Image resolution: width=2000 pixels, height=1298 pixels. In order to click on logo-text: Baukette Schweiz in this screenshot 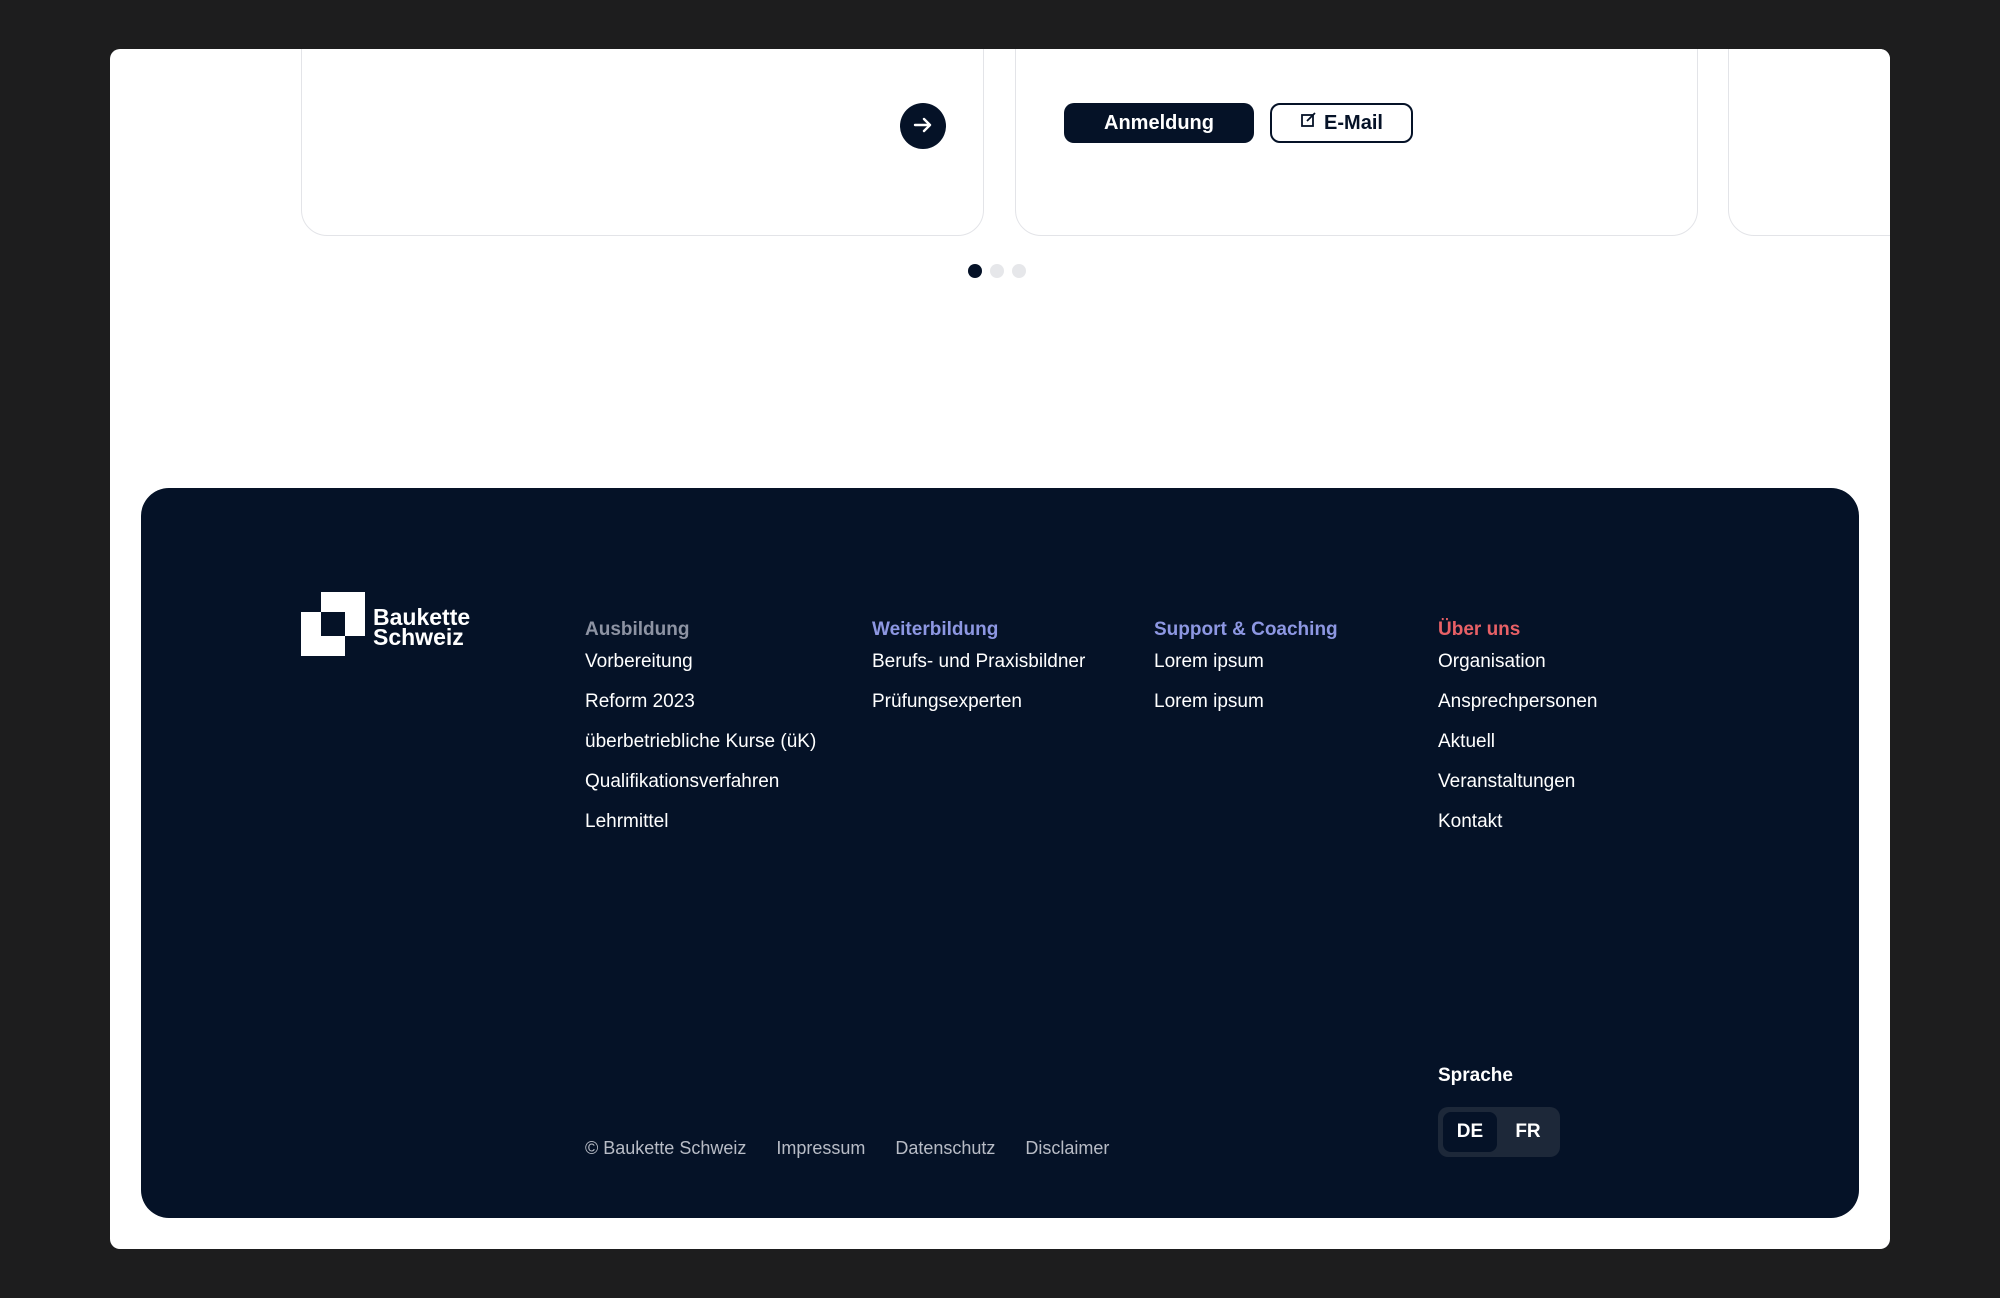, I will do `click(421, 627)`.